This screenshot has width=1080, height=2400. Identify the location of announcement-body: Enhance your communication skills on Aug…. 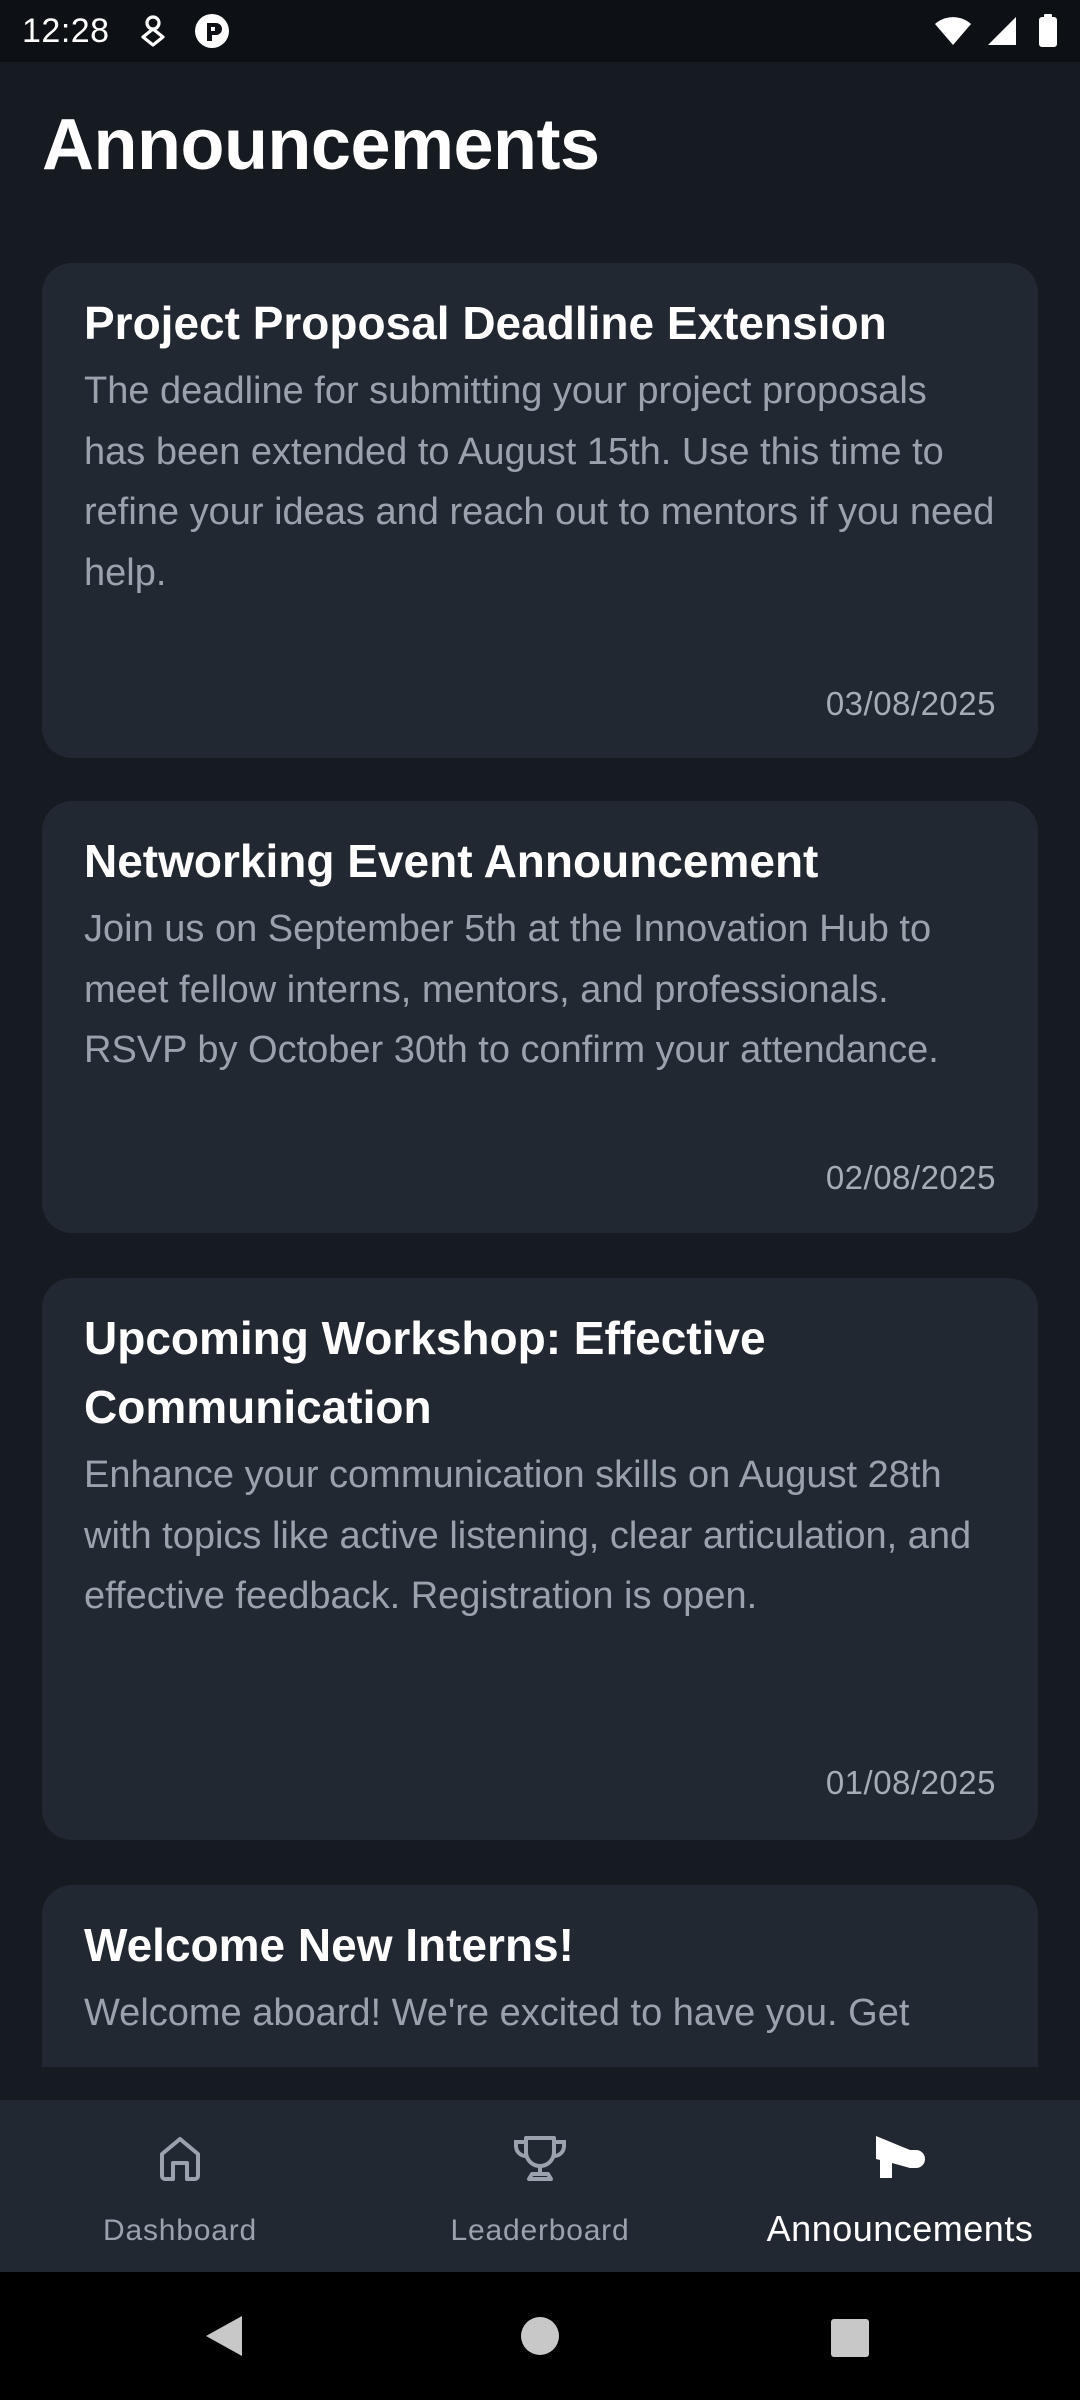
(528, 1535).